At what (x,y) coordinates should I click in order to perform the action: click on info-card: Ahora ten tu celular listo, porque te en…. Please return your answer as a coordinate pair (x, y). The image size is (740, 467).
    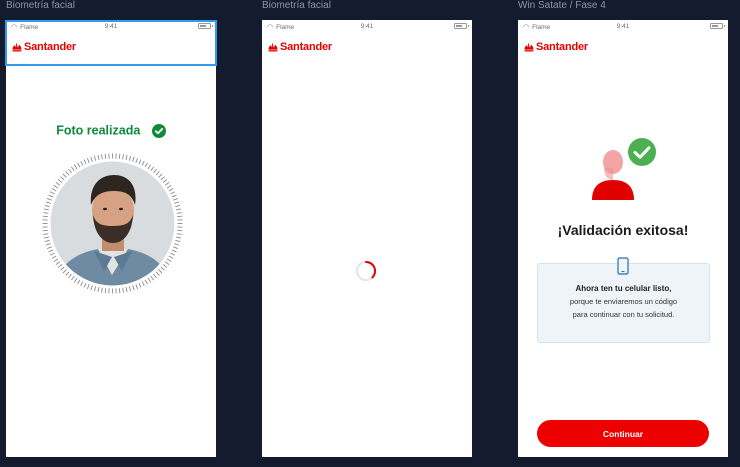
    Looking at the image, I should click on (623, 300).